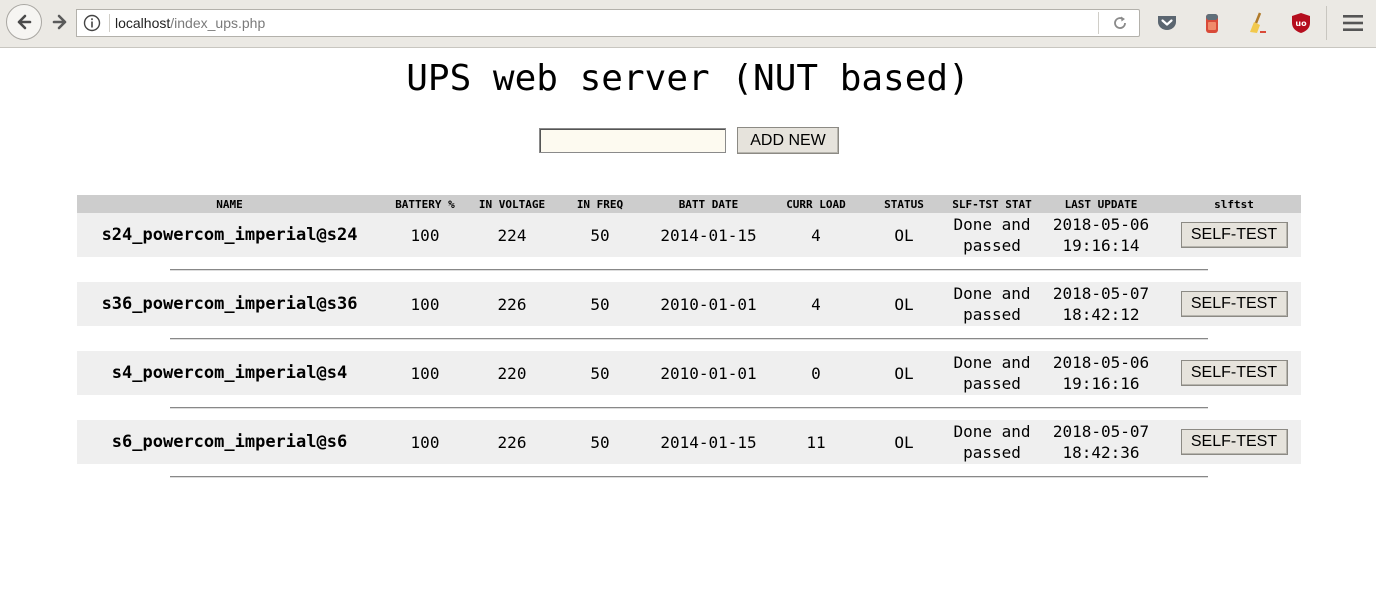 The width and height of the screenshot is (1376, 600). I want to click on cell-name: s4_powercom_imperial@s4, so click(229, 372).